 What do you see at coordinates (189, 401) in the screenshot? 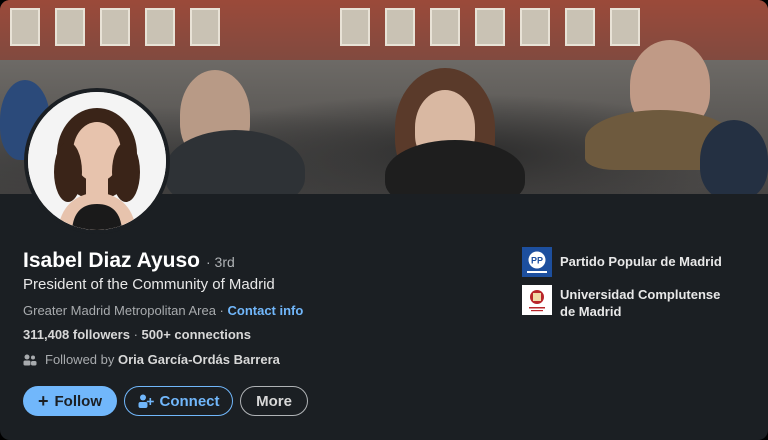
I see `connect-label: Connect` at bounding box center [189, 401].